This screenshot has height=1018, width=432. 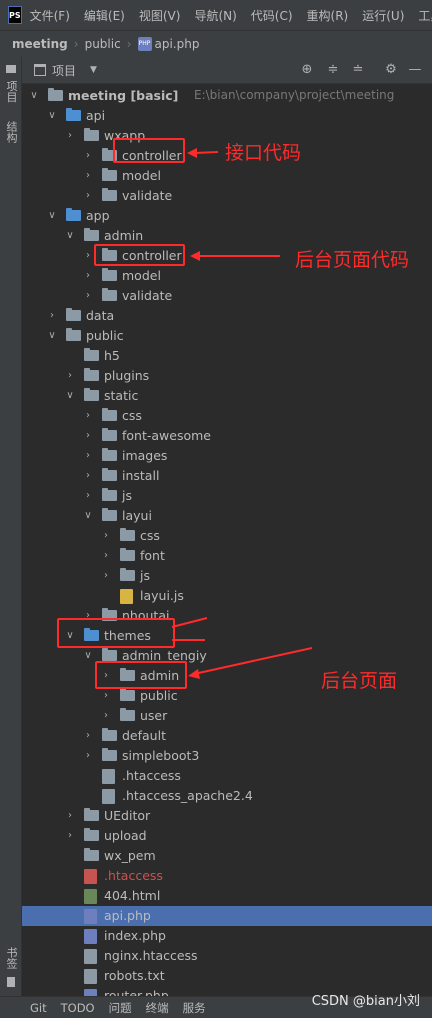 What do you see at coordinates (359, 681) in the screenshot?
I see `annotation-admin-page: 后台页面` at bounding box center [359, 681].